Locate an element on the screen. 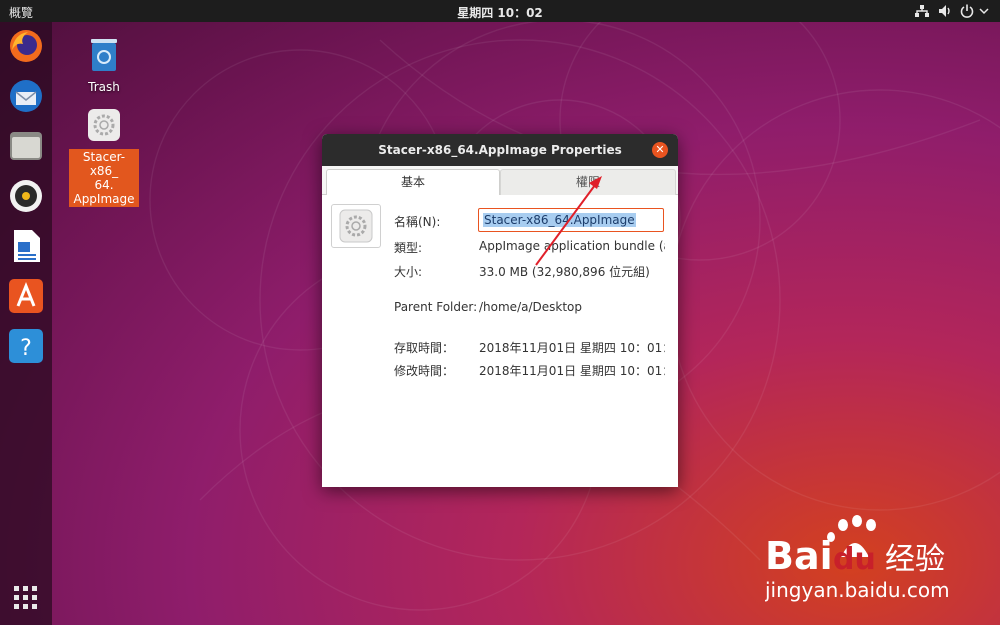 Image resolution: width=1000 pixels, height=625 pixels. baidu-watermark: Bai du 经验 jingyan.baidu.com is located at coordinates (879, 561).